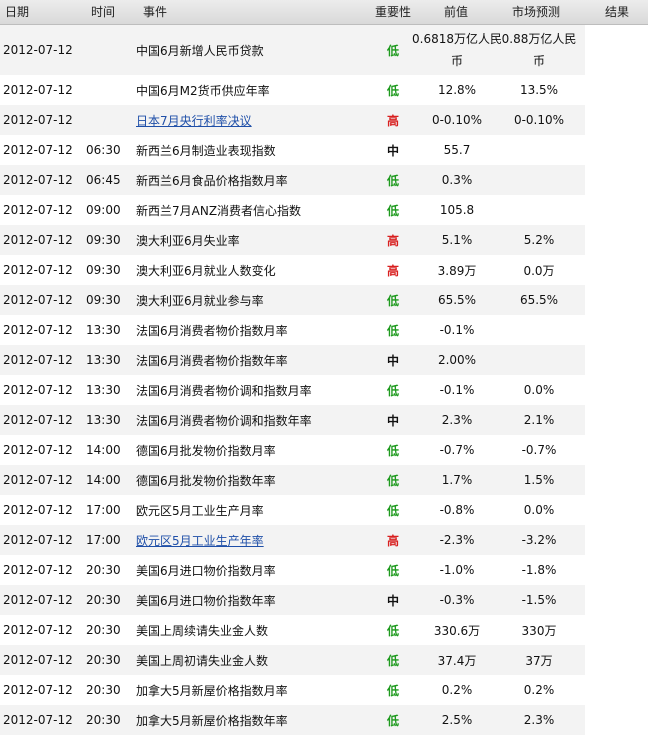 The height and width of the screenshot is (743, 648). Describe the element at coordinates (539, 450) in the screenshot. I see `forecast-value: -0.7%` at that location.